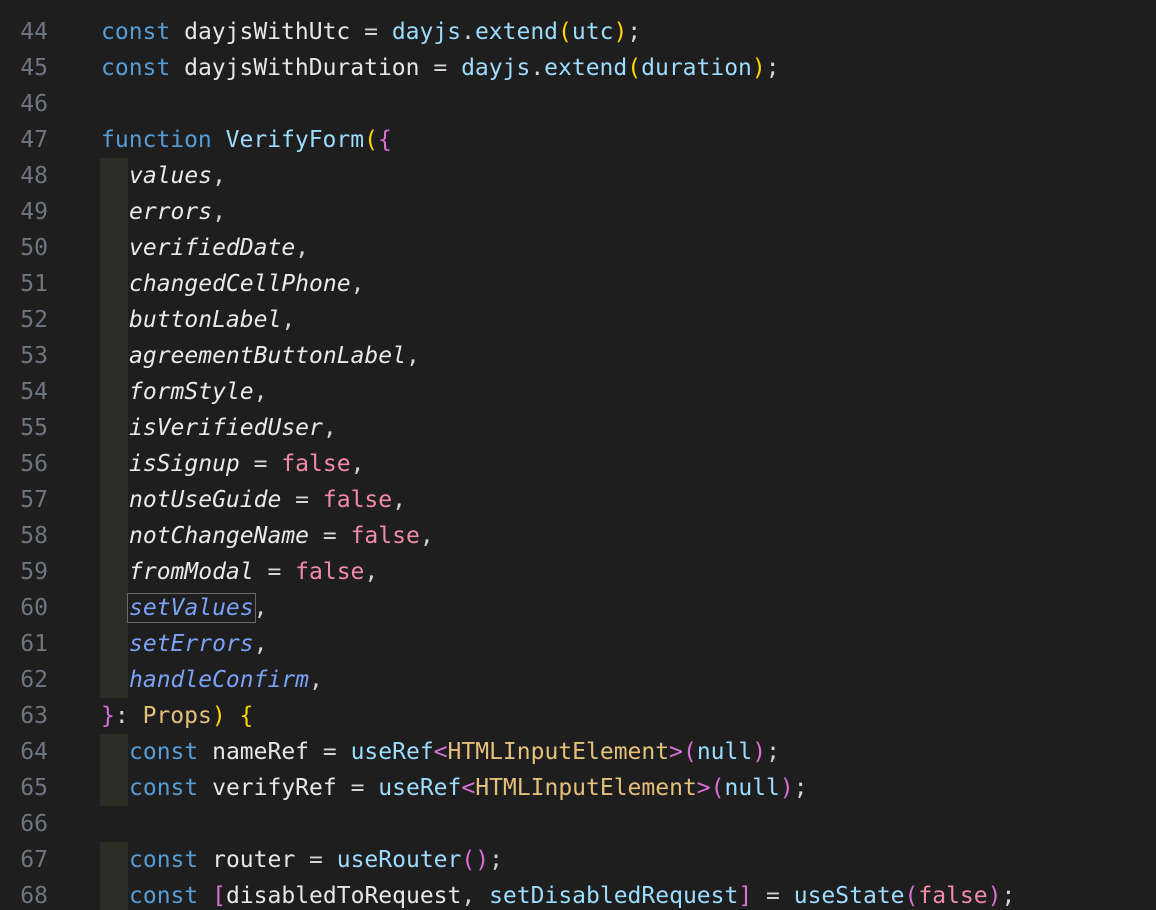  What do you see at coordinates (773, 752) in the screenshot?
I see `code-token: ;` at bounding box center [773, 752].